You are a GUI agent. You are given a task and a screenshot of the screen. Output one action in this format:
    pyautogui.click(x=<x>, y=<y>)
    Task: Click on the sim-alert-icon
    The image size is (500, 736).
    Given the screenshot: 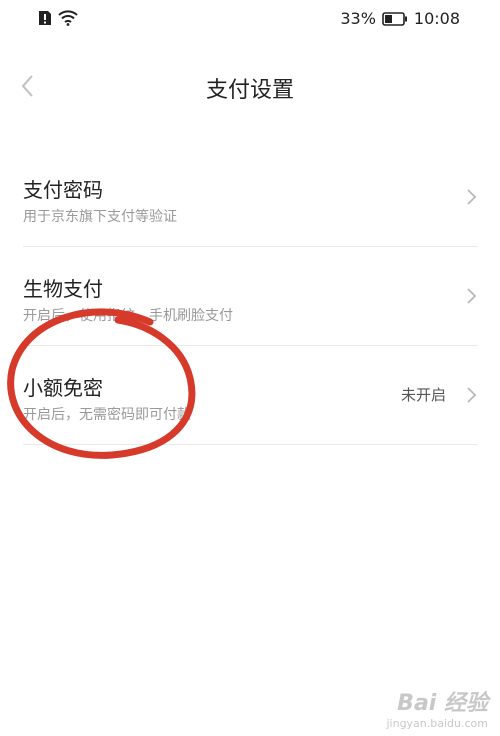 What is the action you would take?
    pyautogui.click(x=45, y=18)
    